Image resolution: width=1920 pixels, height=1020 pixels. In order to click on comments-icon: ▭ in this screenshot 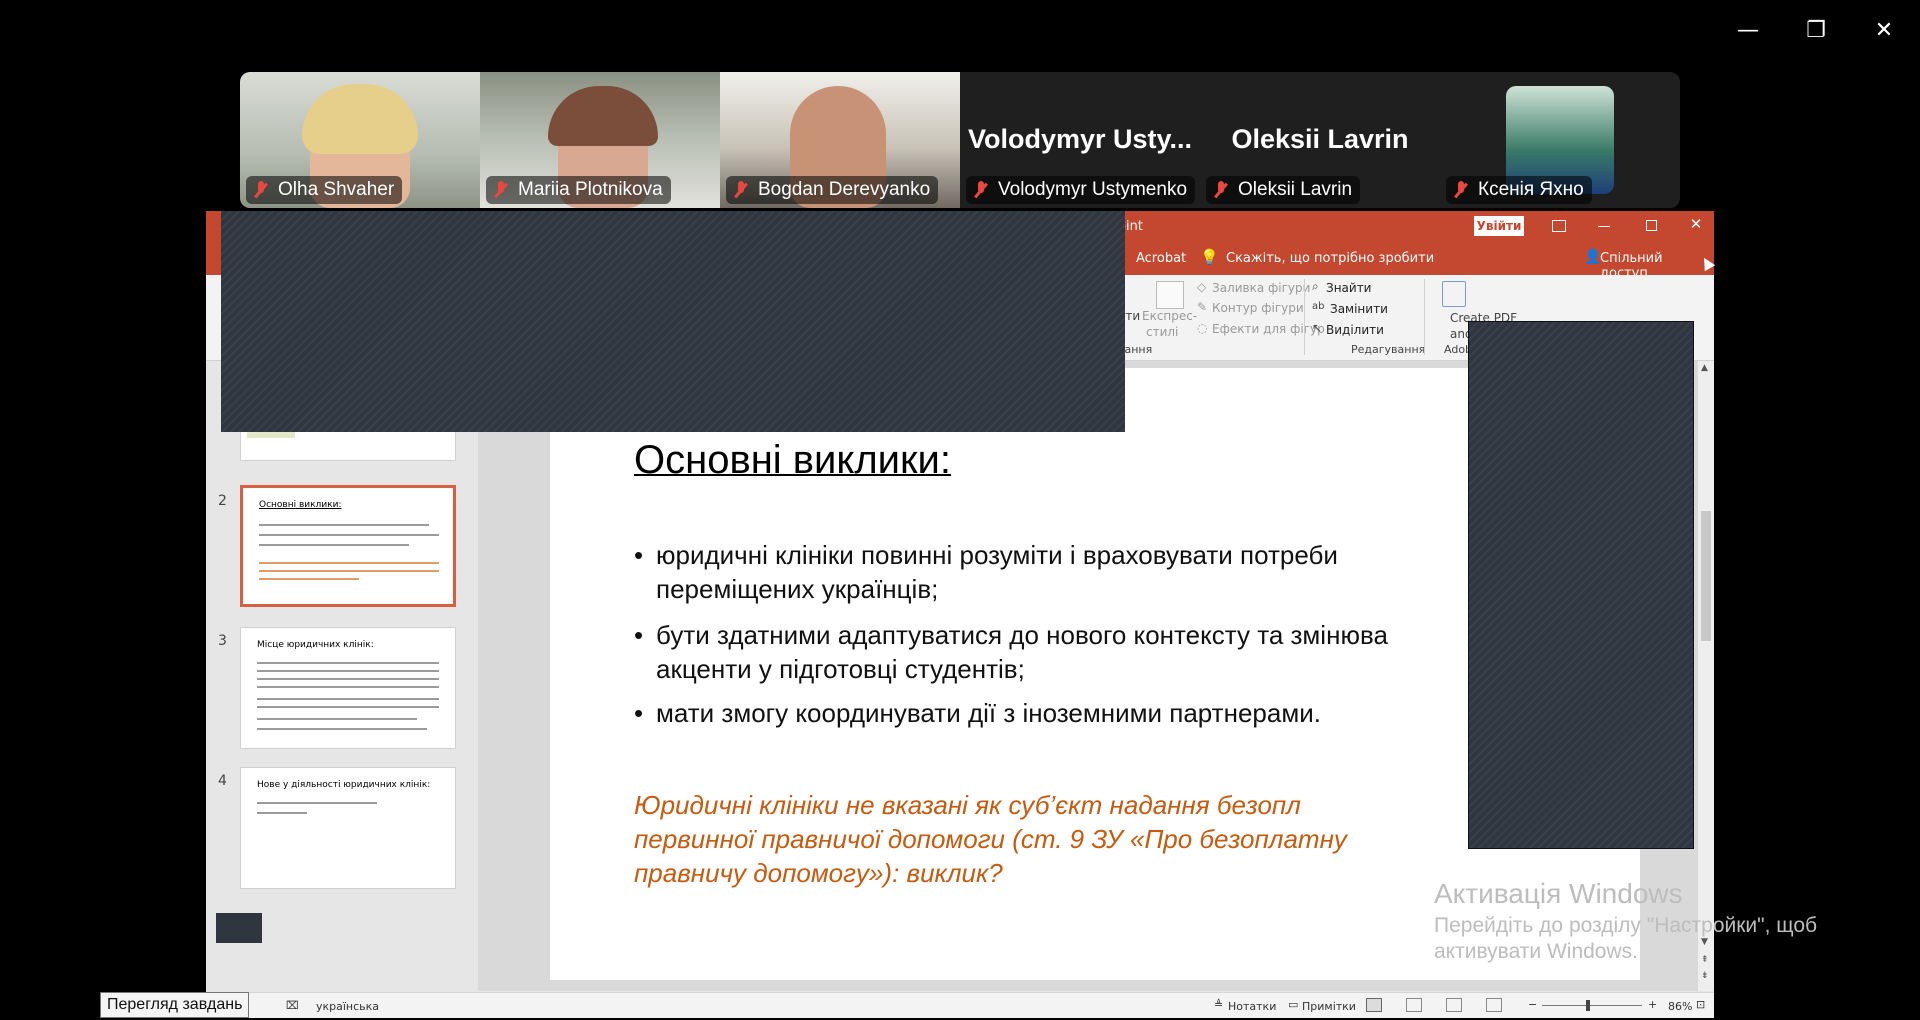, I will do `click(1293, 1004)`.